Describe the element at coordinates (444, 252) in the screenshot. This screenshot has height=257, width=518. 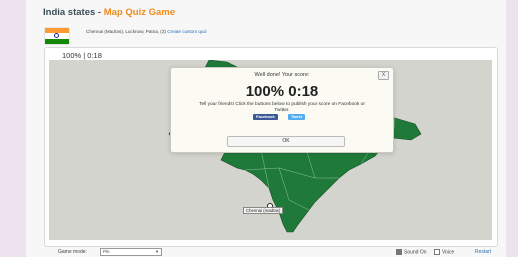
I see `voice-toggle: Voice` at that location.